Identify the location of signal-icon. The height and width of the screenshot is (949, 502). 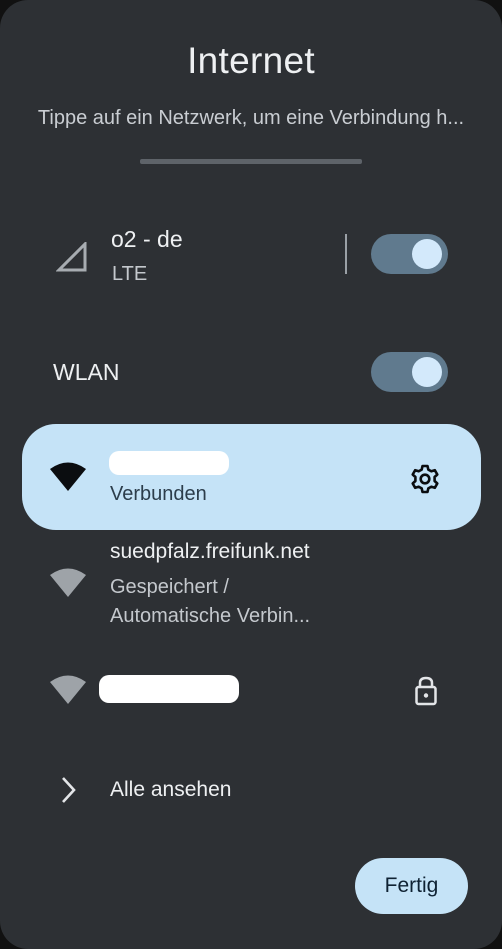
(72, 257).